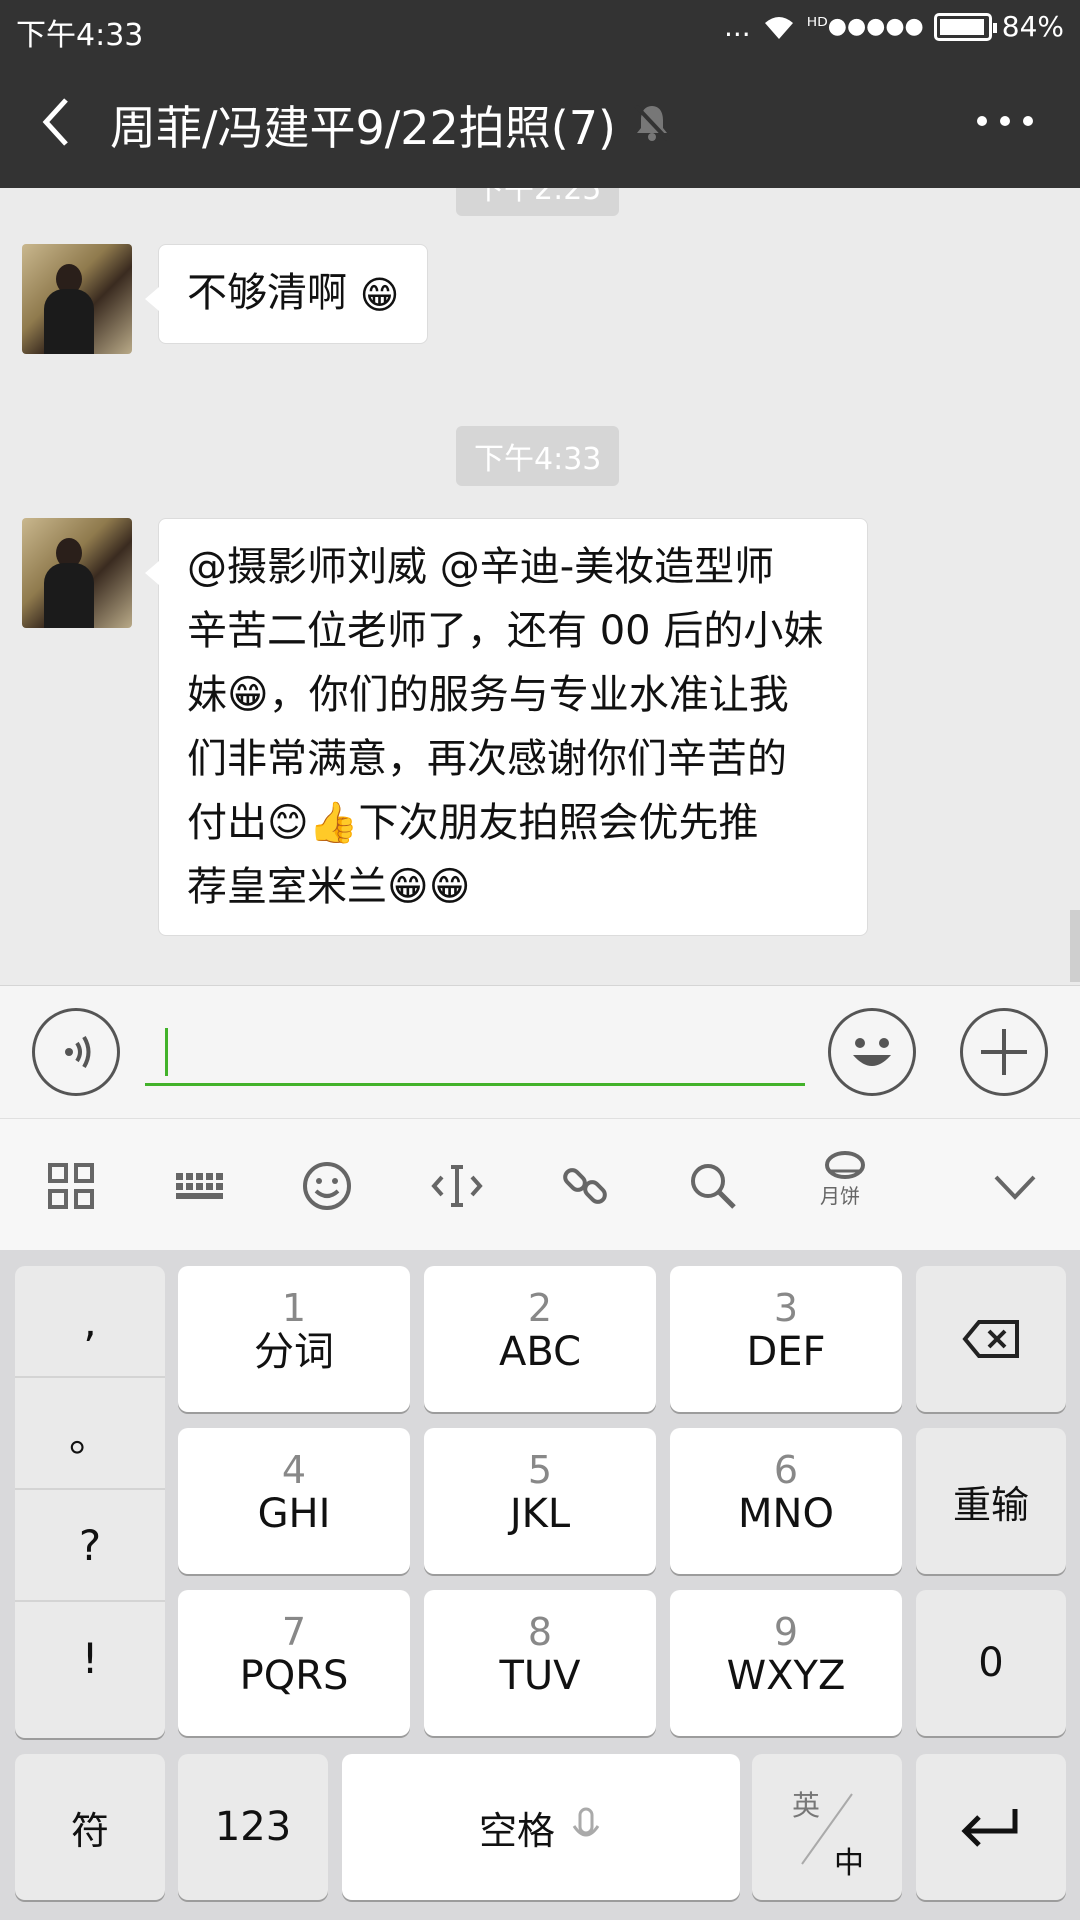 The height and width of the screenshot is (1920, 1080). I want to click on timestamp-chip: 下午4:33, so click(538, 456).